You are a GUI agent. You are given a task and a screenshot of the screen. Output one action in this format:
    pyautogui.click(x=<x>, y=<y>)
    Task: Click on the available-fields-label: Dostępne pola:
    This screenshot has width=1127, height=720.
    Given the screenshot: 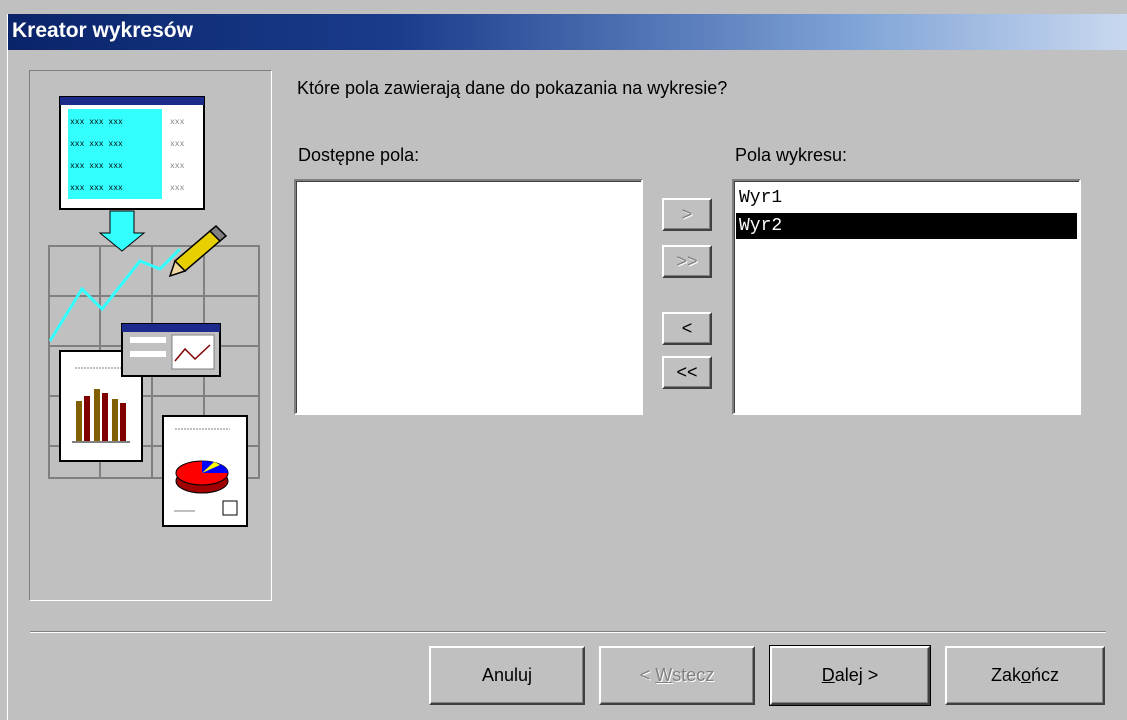 What is the action you would take?
    pyautogui.click(x=359, y=155)
    